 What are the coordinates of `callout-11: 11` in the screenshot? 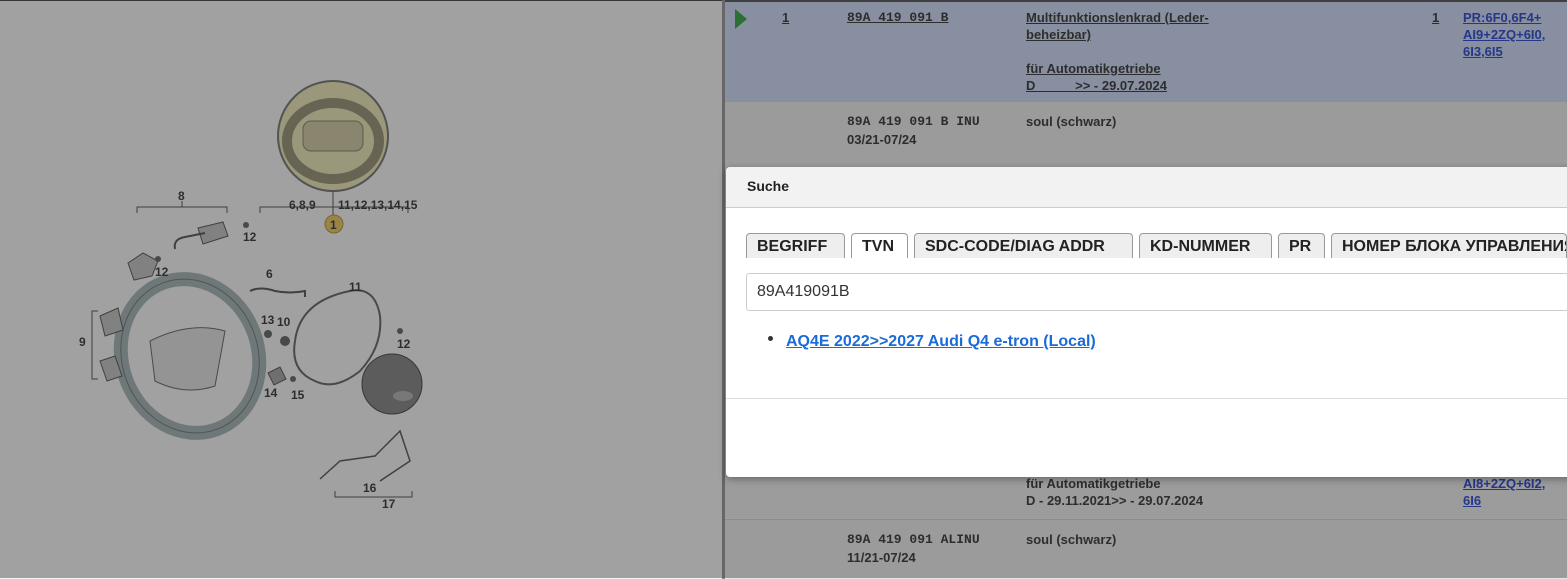 It's located at (355, 287).